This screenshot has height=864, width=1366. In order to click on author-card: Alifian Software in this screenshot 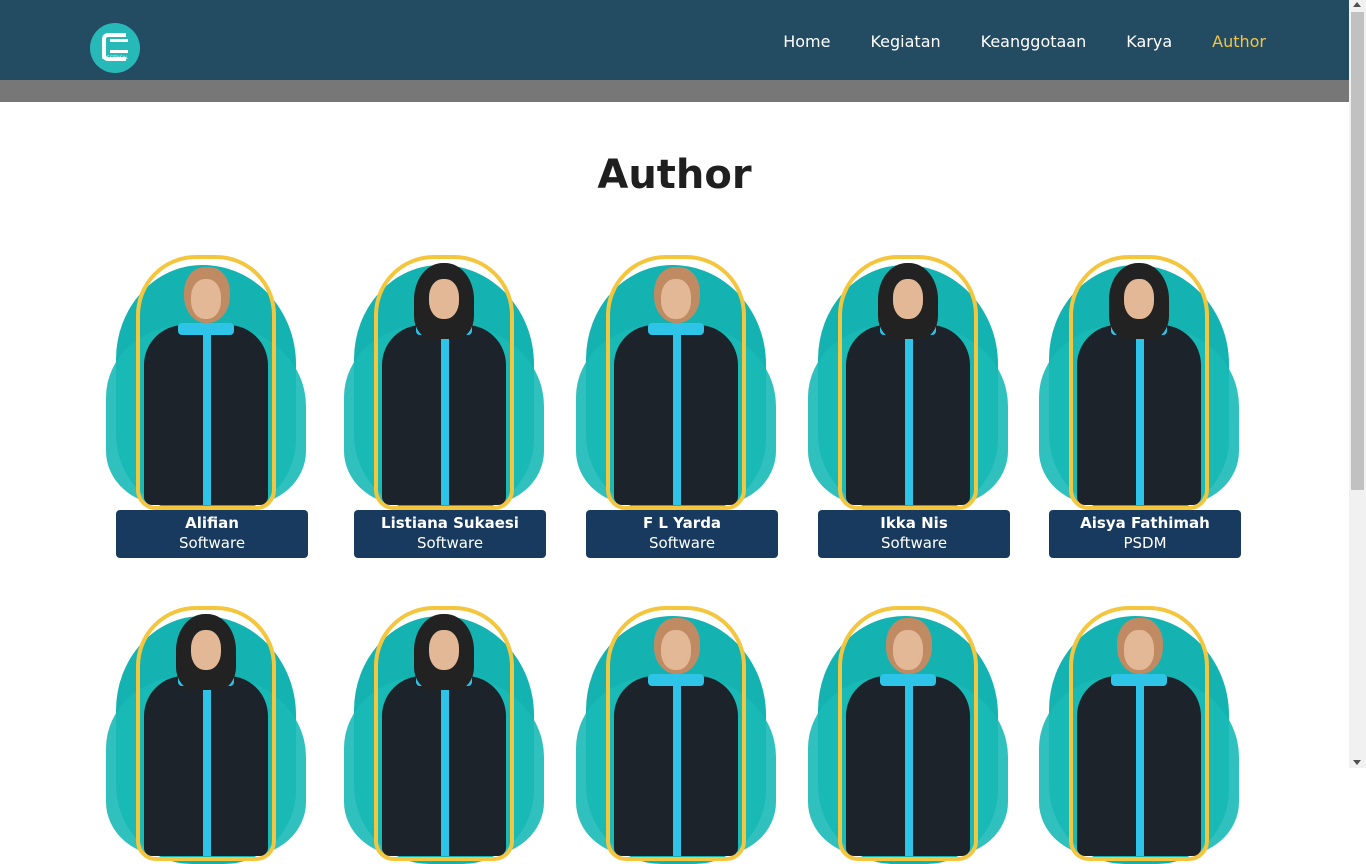, I will do `click(207, 406)`.